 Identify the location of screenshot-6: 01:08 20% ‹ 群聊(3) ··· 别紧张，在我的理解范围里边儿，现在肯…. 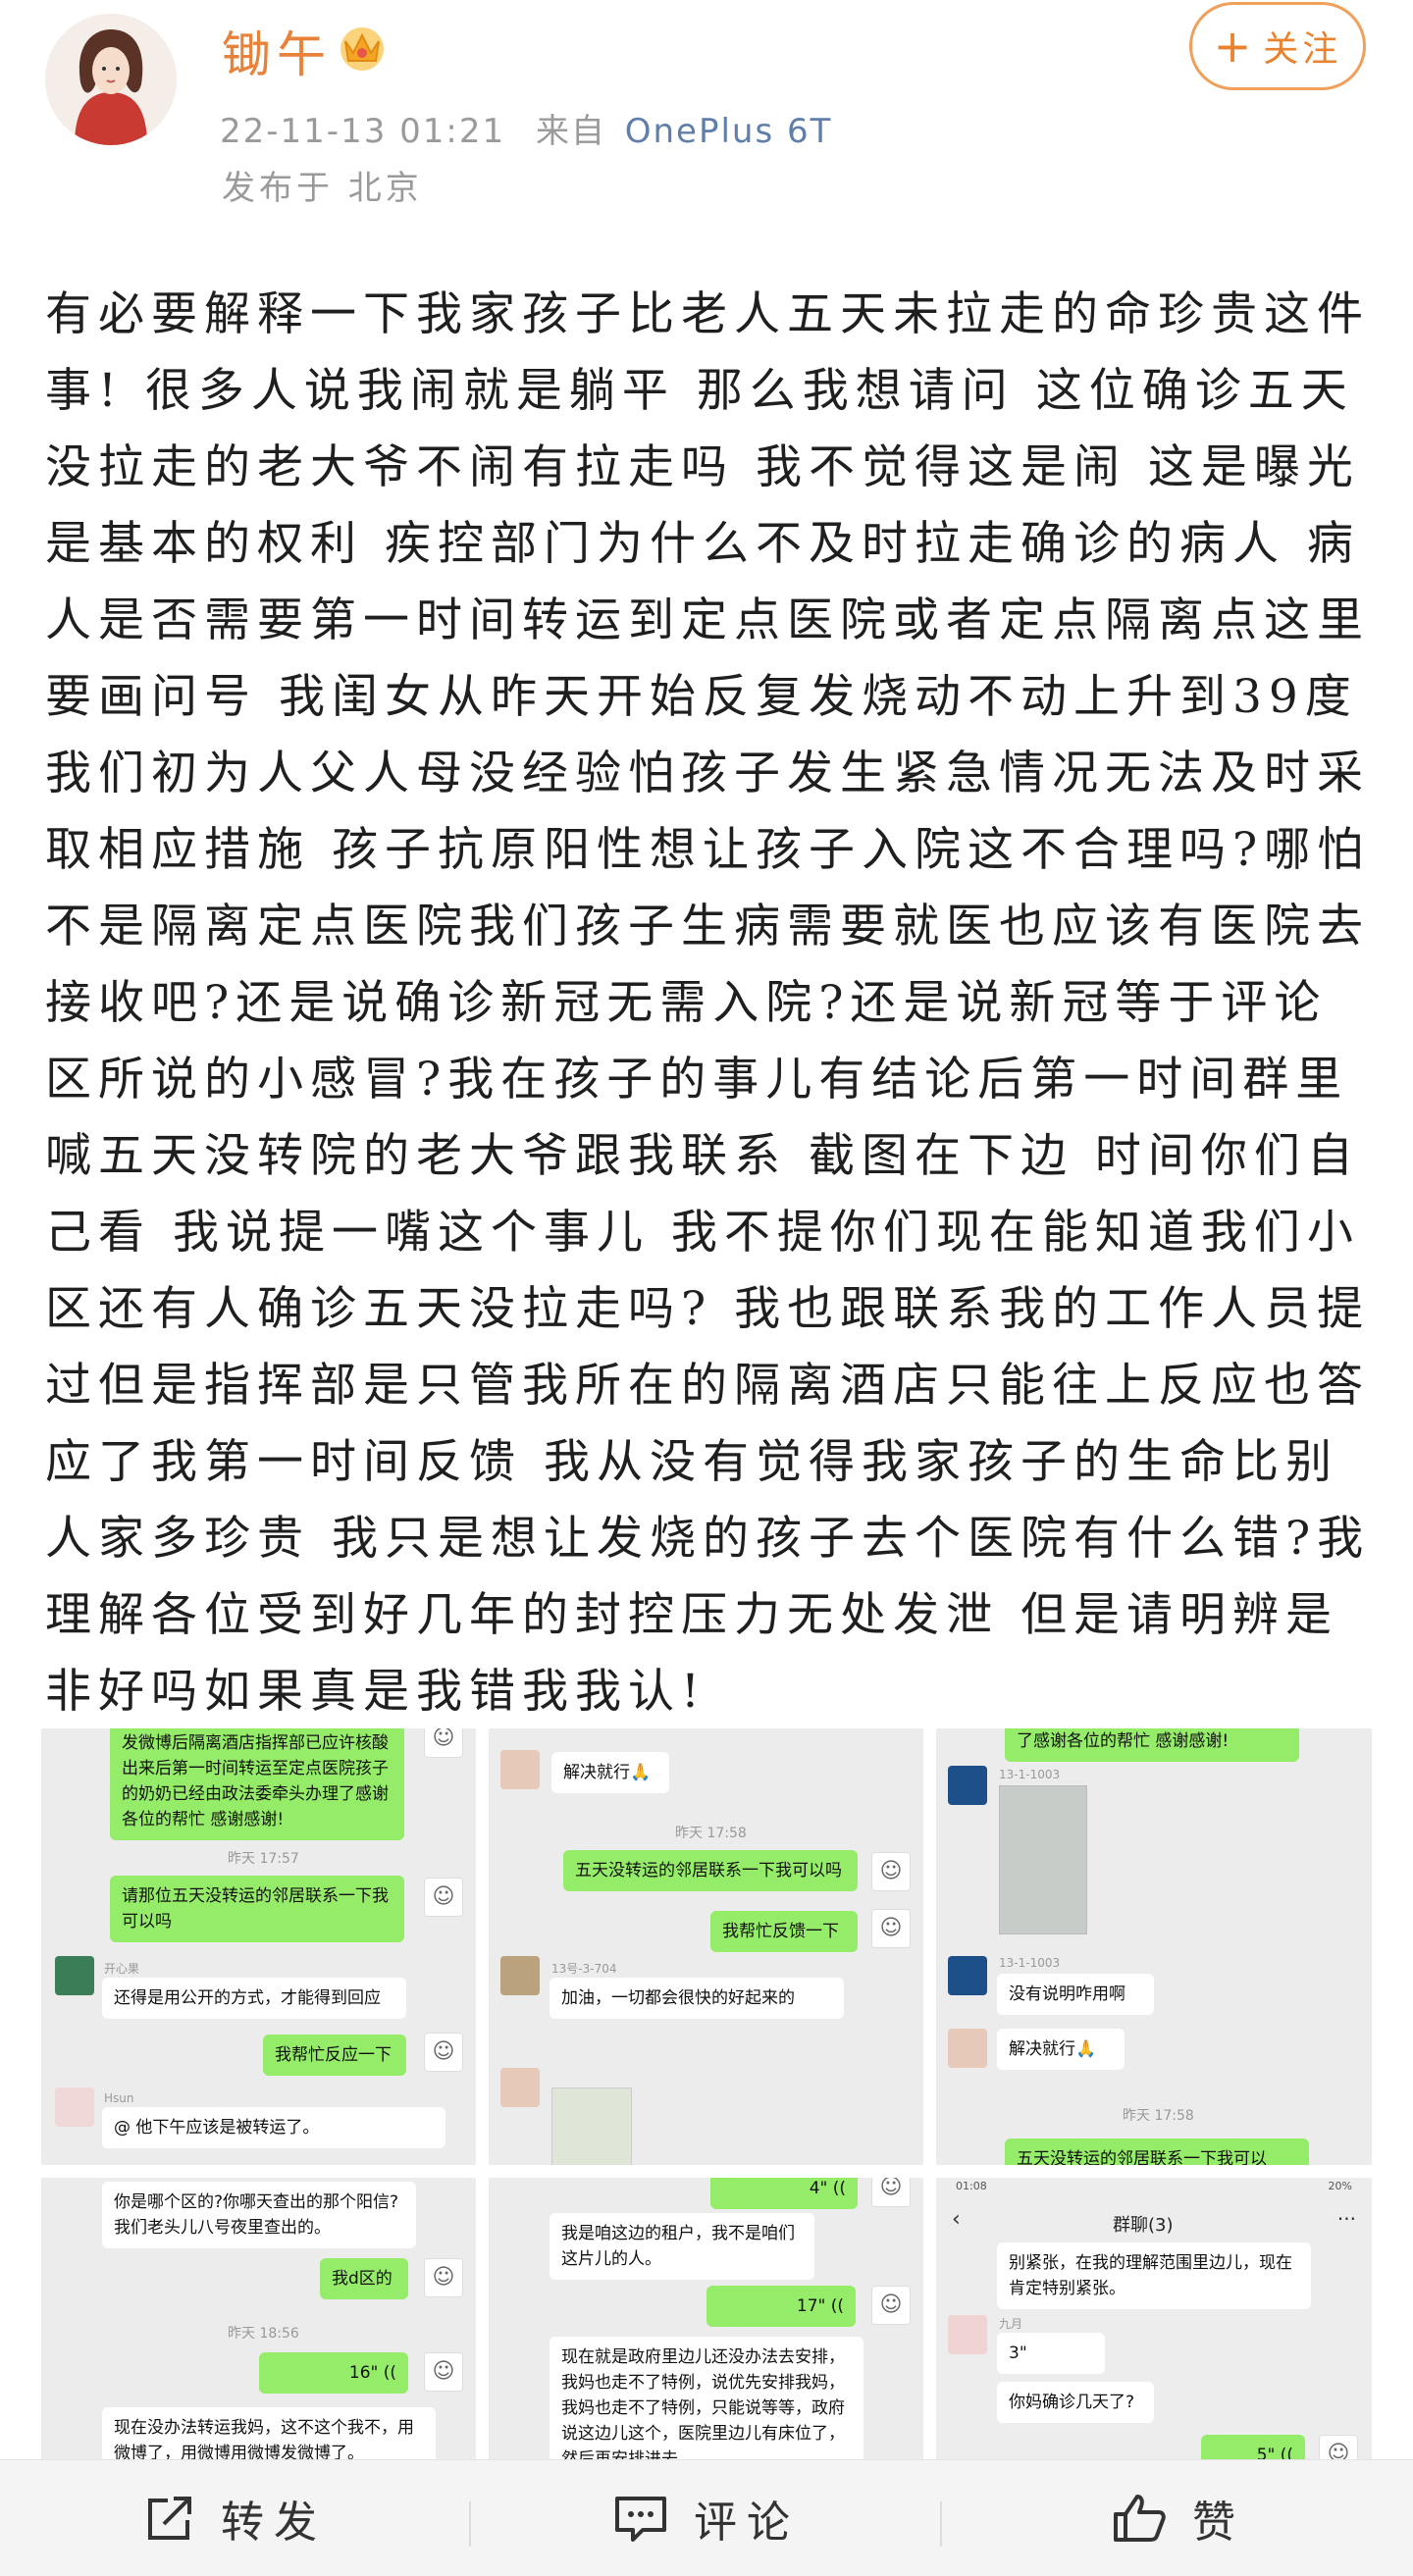
(1154, 2320).